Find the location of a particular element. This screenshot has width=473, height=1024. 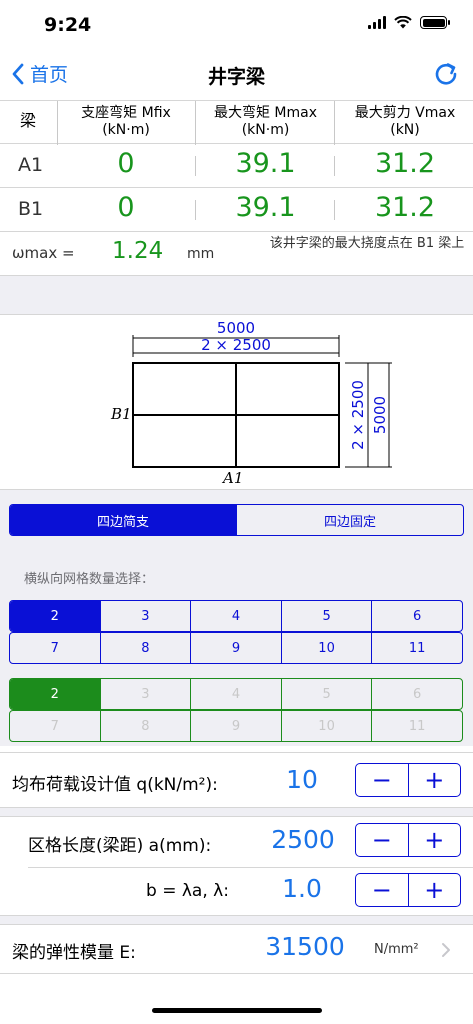

support-option-simple: 四边简支 is located at coordinates (123, 520).